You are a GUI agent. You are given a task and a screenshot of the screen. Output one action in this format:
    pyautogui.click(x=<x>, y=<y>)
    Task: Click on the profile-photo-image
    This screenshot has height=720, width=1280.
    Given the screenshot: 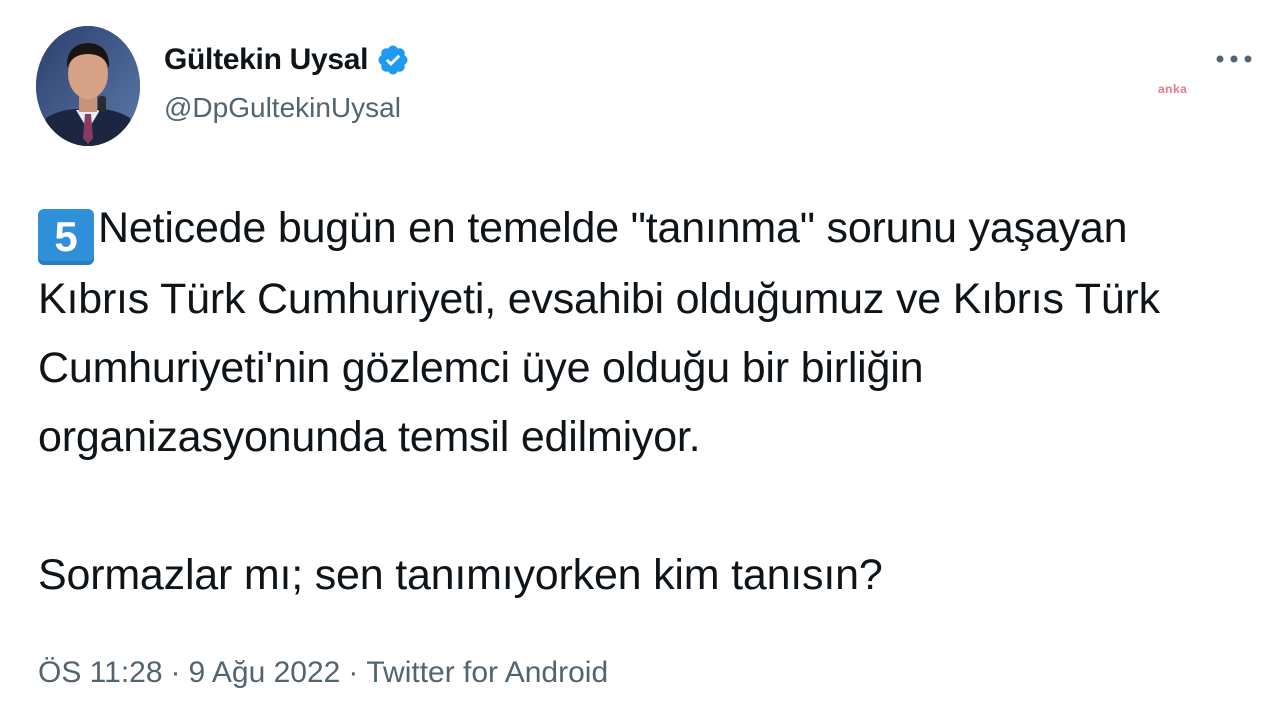 What is the action you would take?
    pyautogui.click(x=88, y=86)
    